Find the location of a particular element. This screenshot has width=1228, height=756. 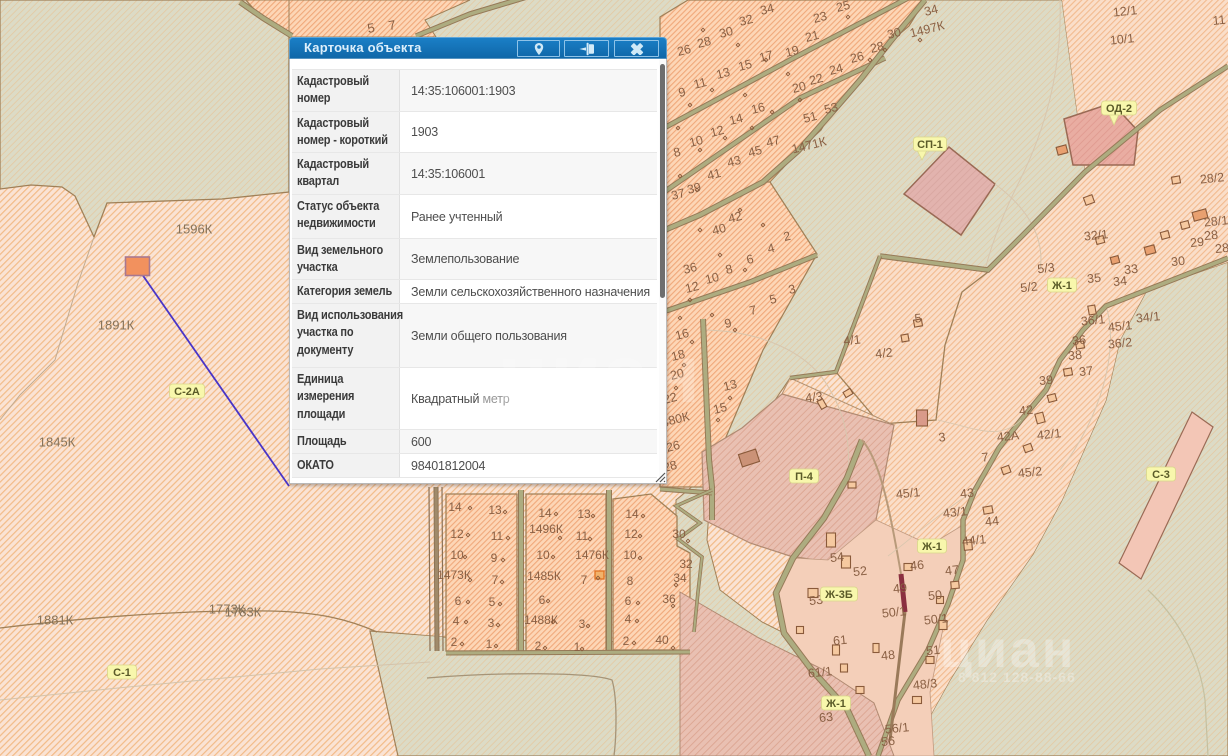

svg-text: 48/3 is located at coordinates (925, 684).